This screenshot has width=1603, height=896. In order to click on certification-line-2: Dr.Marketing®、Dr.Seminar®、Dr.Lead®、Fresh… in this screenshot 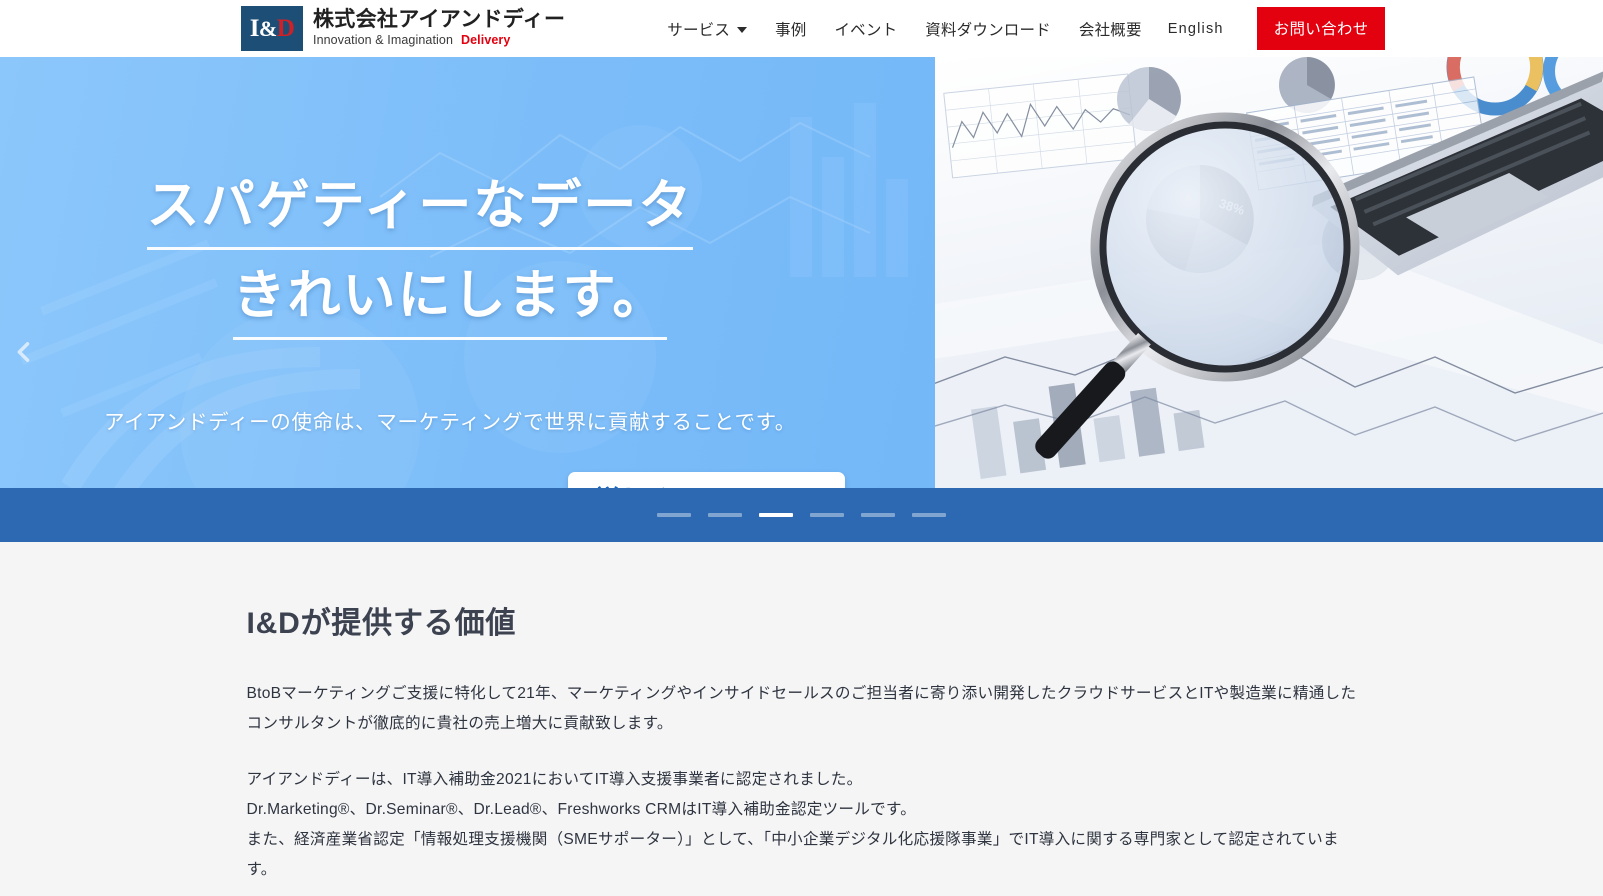, I will do `click(581, 809)`.